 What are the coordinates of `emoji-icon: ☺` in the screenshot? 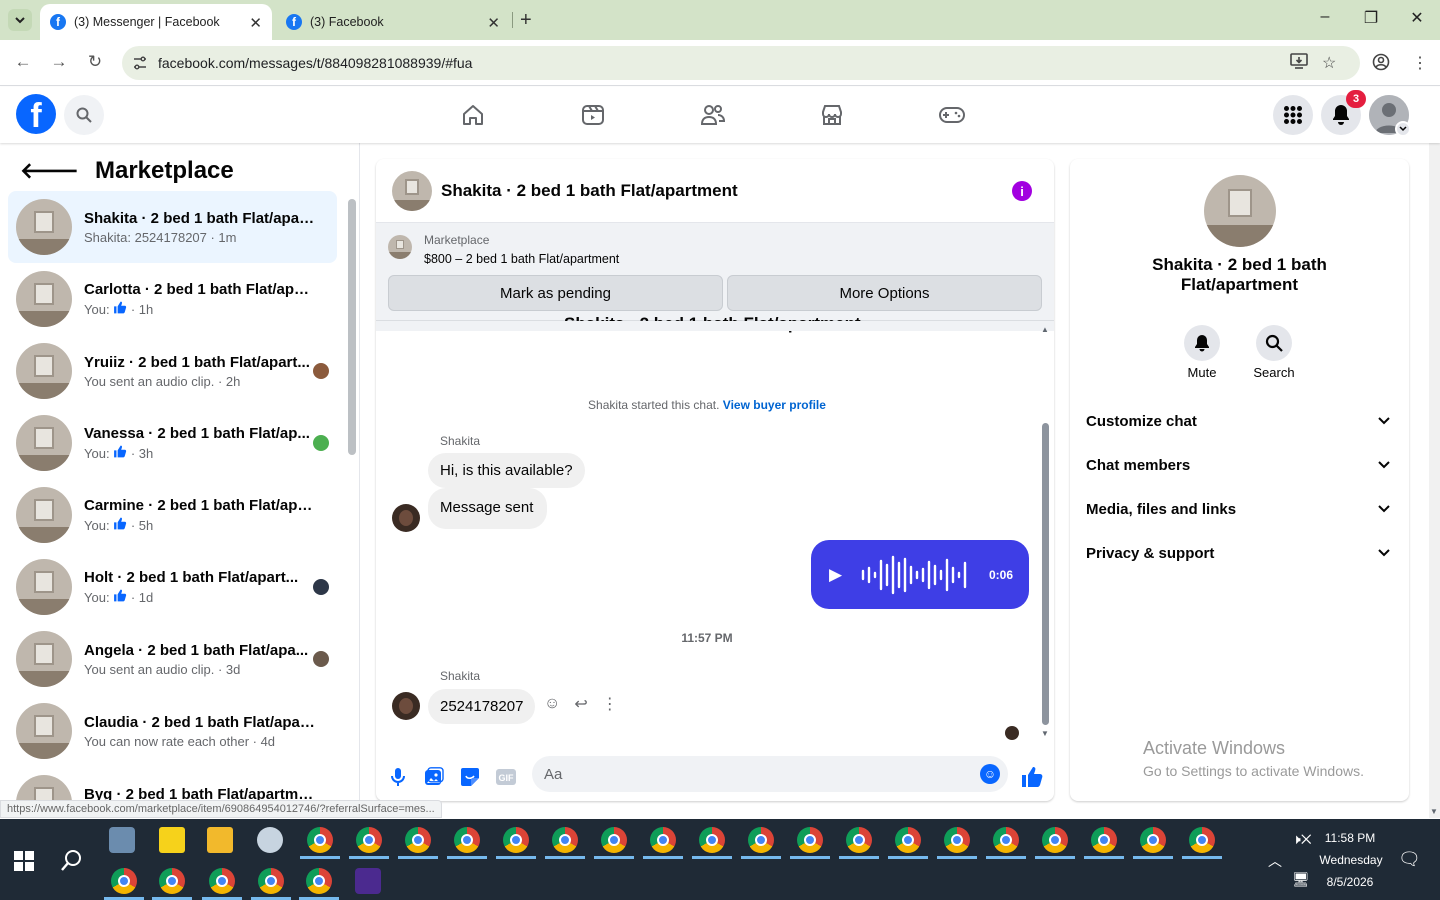 It's located at (990, 774).